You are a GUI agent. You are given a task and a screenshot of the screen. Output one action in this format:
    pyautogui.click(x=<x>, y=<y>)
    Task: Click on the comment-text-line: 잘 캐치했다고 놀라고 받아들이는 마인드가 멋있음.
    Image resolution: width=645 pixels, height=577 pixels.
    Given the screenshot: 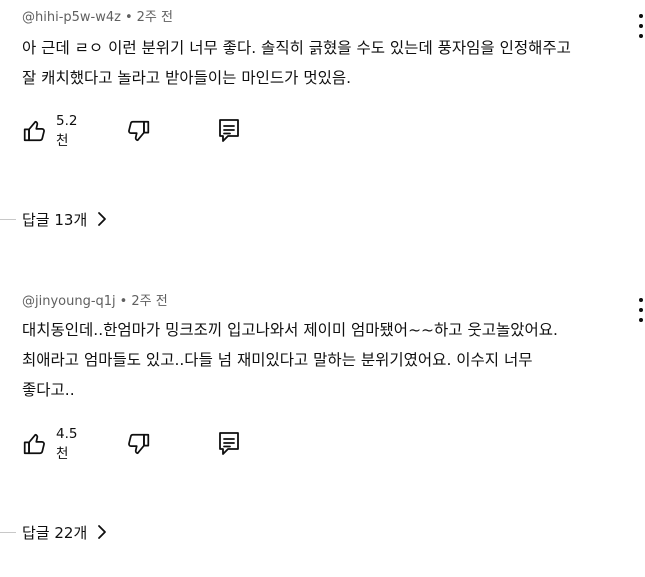 What is the action you would take?
    pyautogui.click(x=187, y=78)
    